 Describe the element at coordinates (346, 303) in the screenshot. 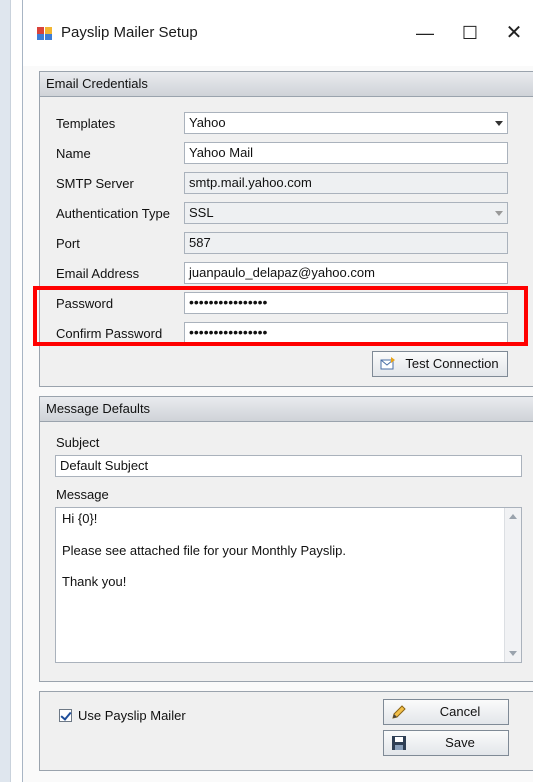

I see `password-input: ••••••••••••••••` at that location.